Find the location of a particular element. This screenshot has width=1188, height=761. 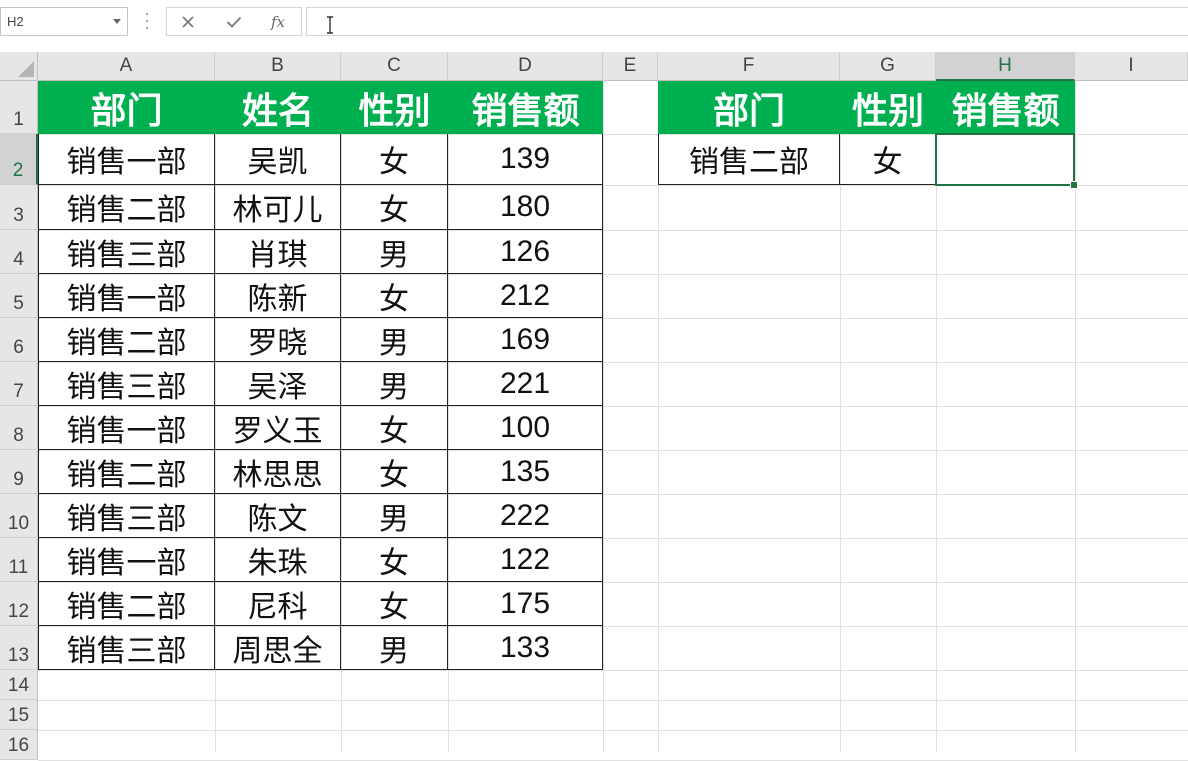

table2-cell: 销售二部 is located at coordinates (749, 159).